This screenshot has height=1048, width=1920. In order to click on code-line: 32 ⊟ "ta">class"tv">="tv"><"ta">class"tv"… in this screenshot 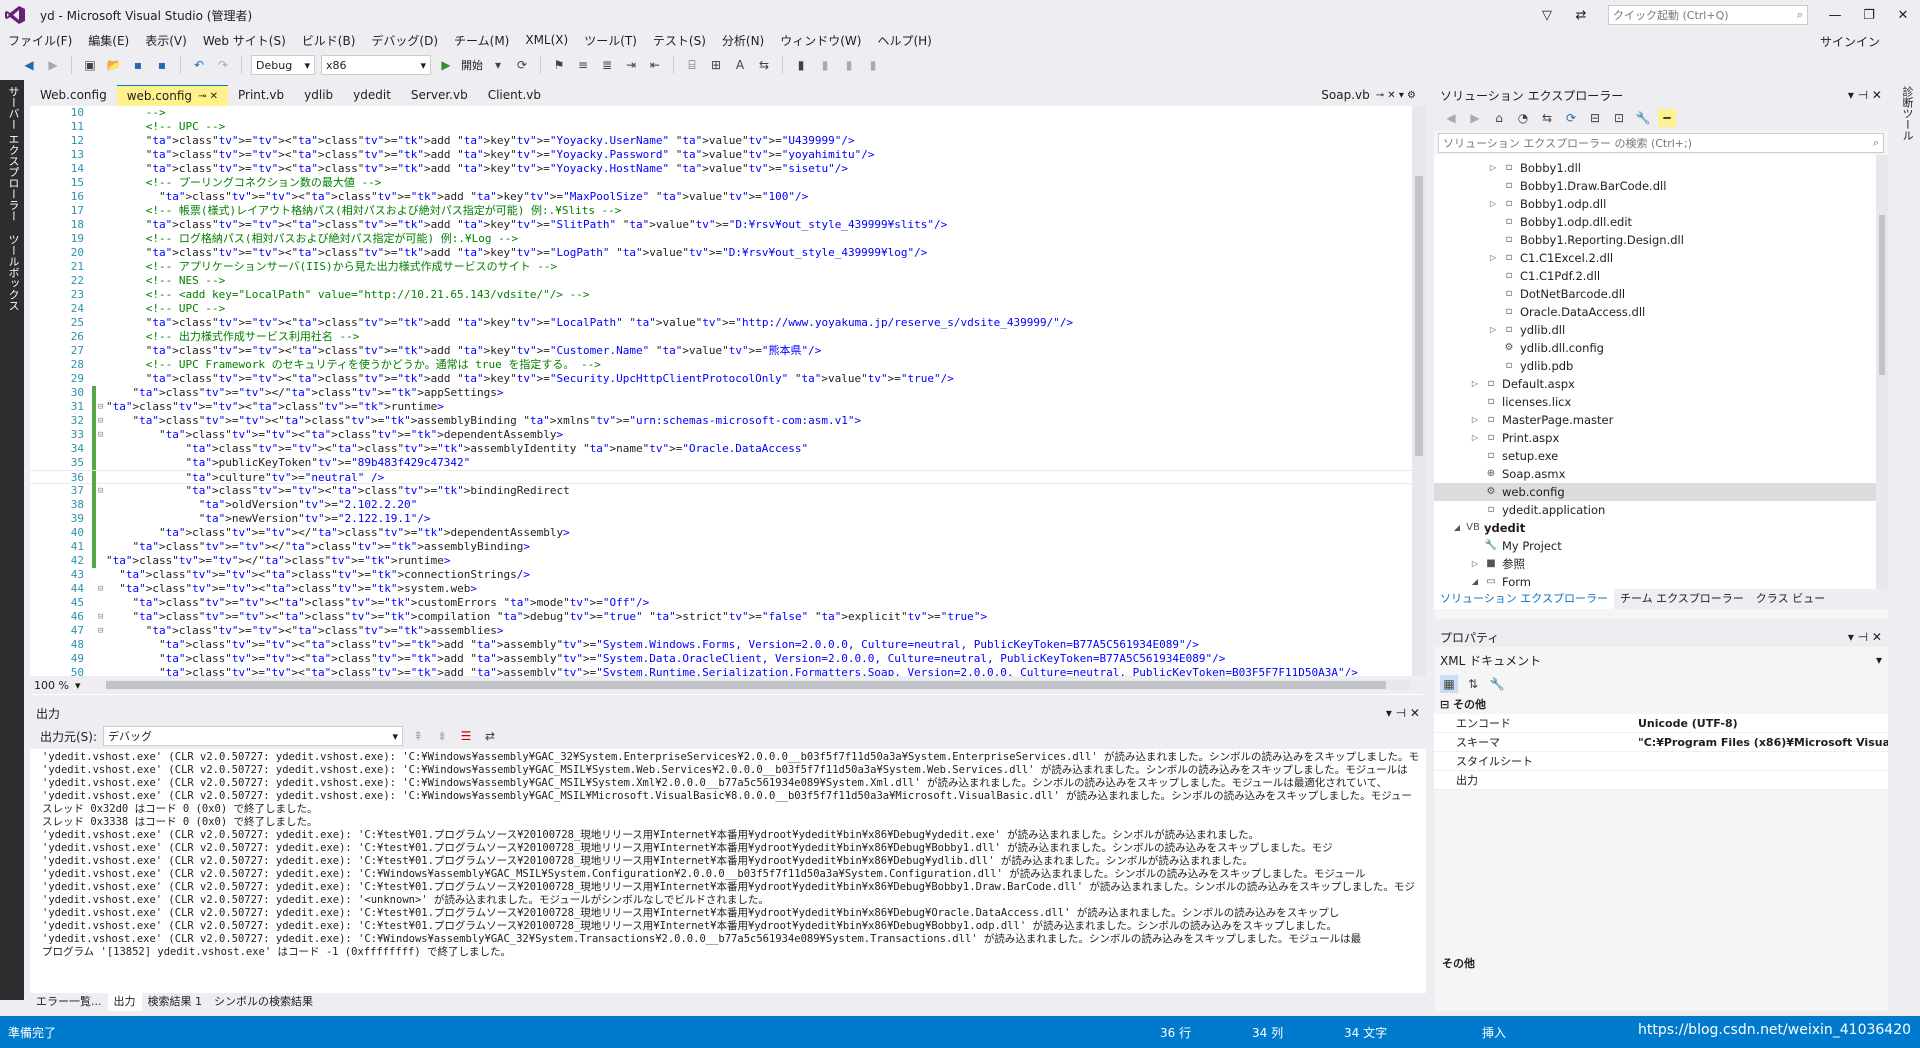, I will do `click(721, 421)`.